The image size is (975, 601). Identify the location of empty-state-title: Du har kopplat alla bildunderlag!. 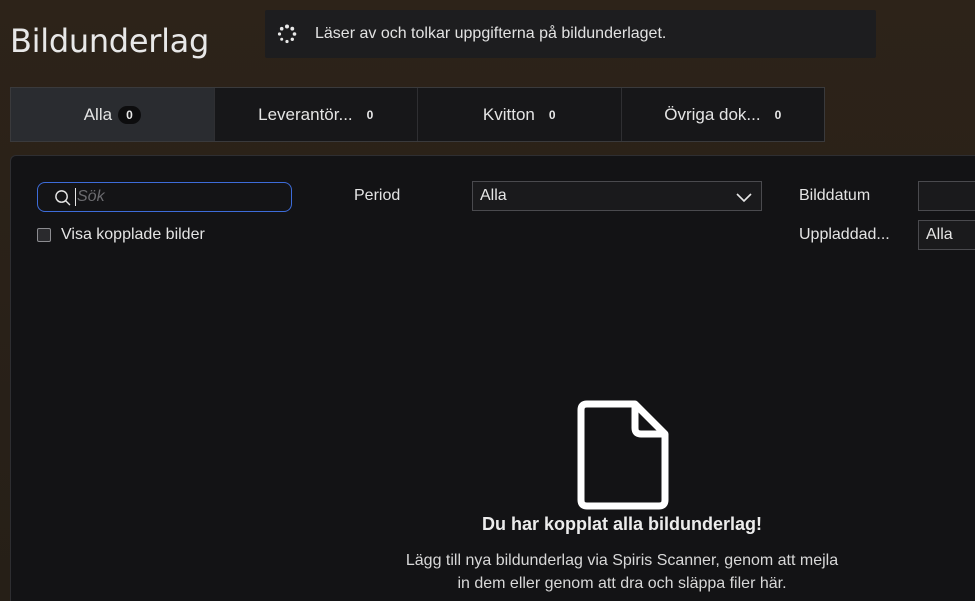
(622, 524).